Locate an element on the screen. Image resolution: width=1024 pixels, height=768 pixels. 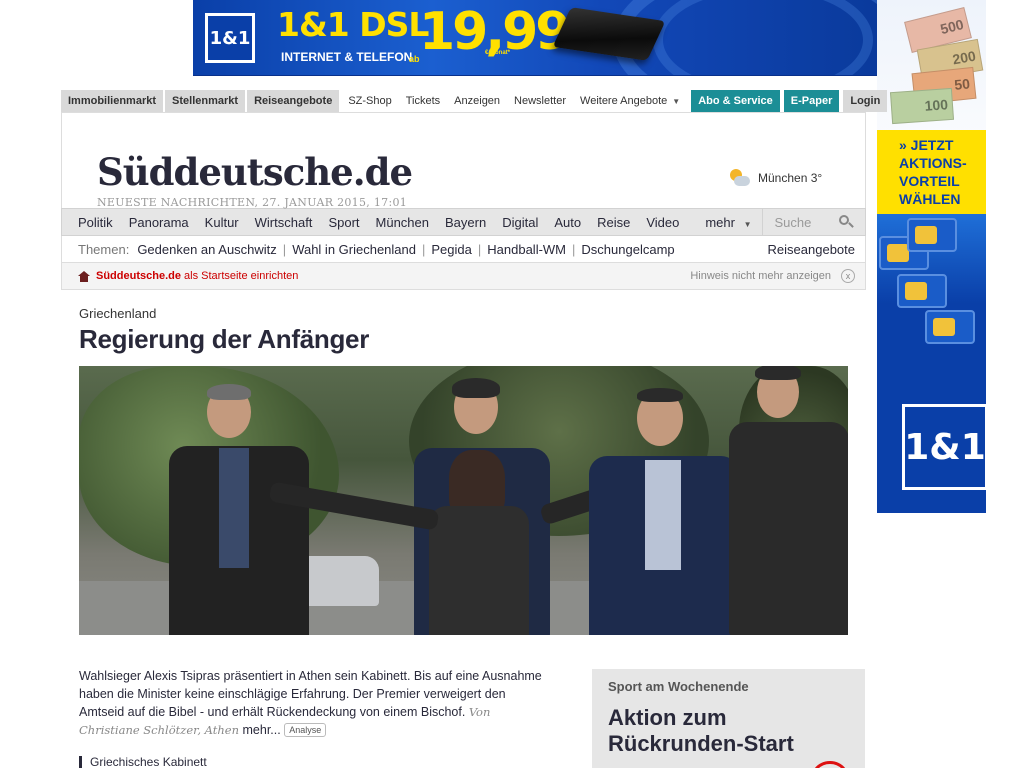
link-sz-shop: SZ-Shop is located at coordinates (369, 101).